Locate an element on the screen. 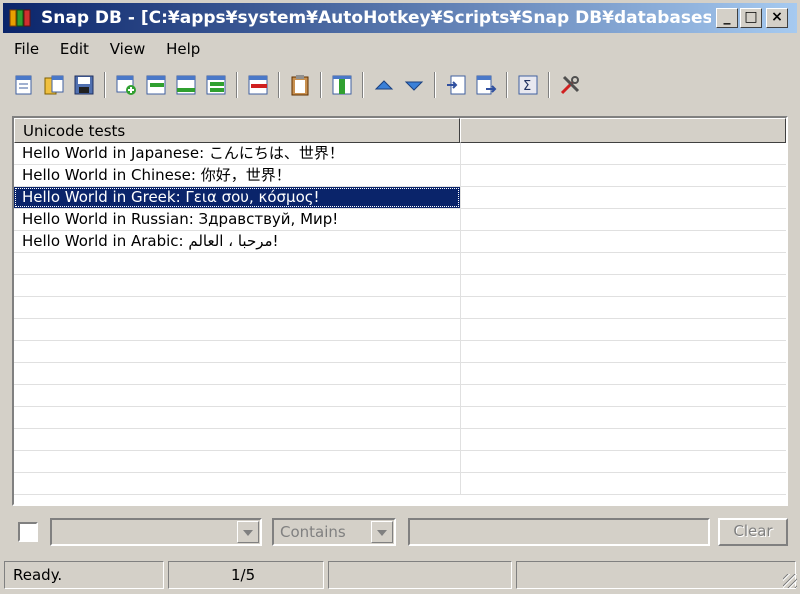 The image size is (800, 594). add-row-icon is located at coordinates (126, 85).